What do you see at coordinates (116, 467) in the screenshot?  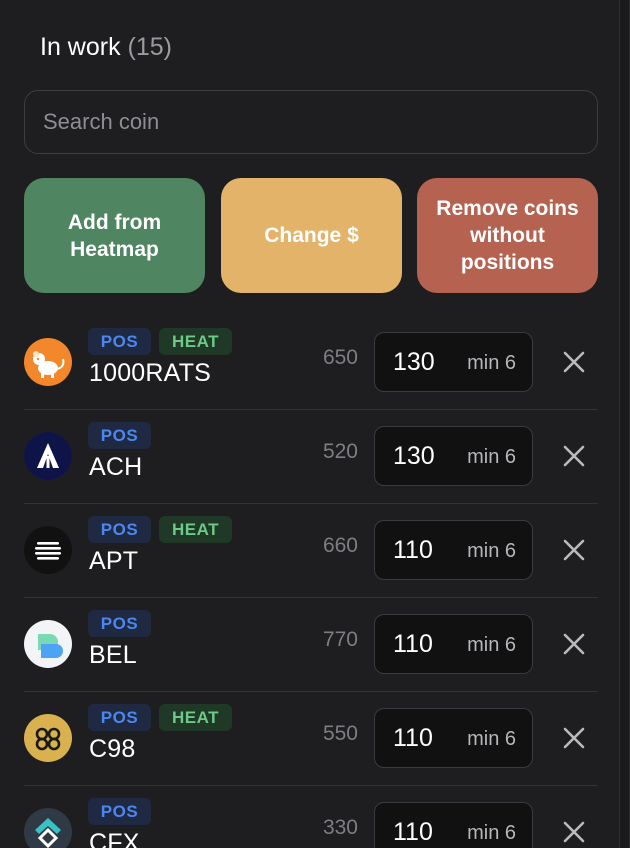 I see `coin-symbol: ACH` at bounding box center [116, 467].